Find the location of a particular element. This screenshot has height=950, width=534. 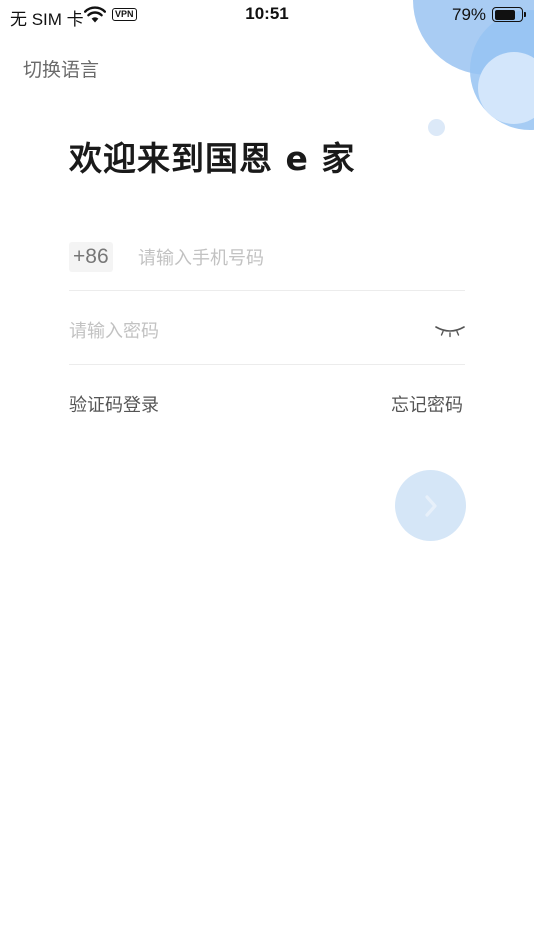

eye-closed-icon is located at coordinates (450, 330).